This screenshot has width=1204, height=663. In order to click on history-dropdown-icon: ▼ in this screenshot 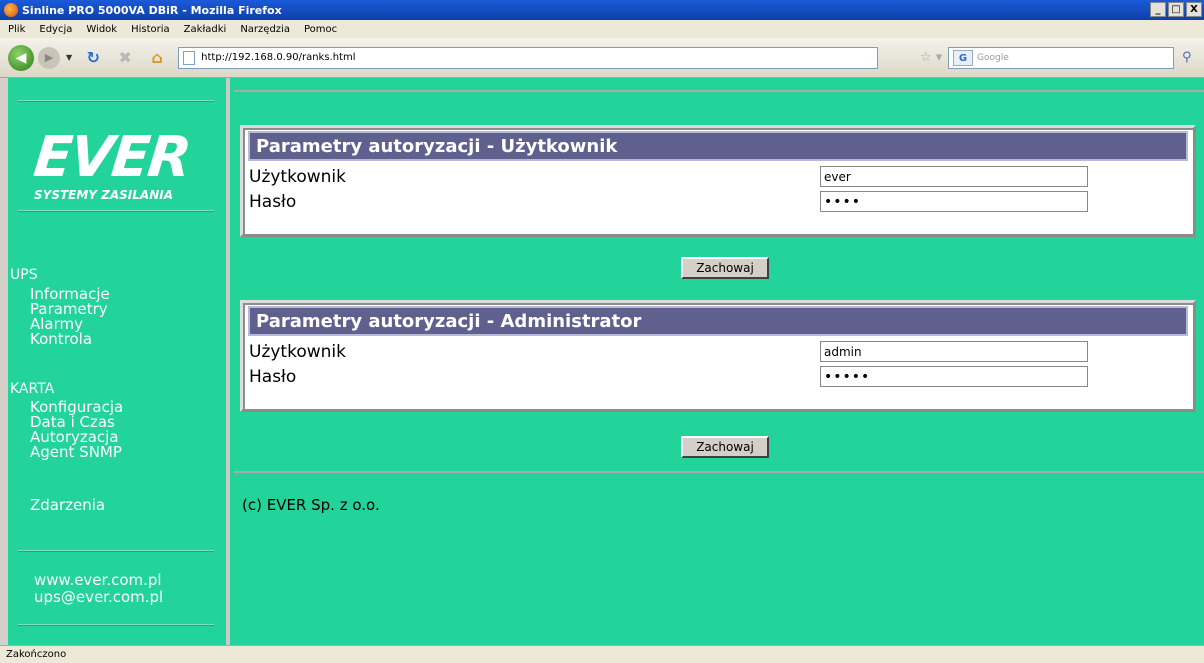, I will do `click(69, 57)`.